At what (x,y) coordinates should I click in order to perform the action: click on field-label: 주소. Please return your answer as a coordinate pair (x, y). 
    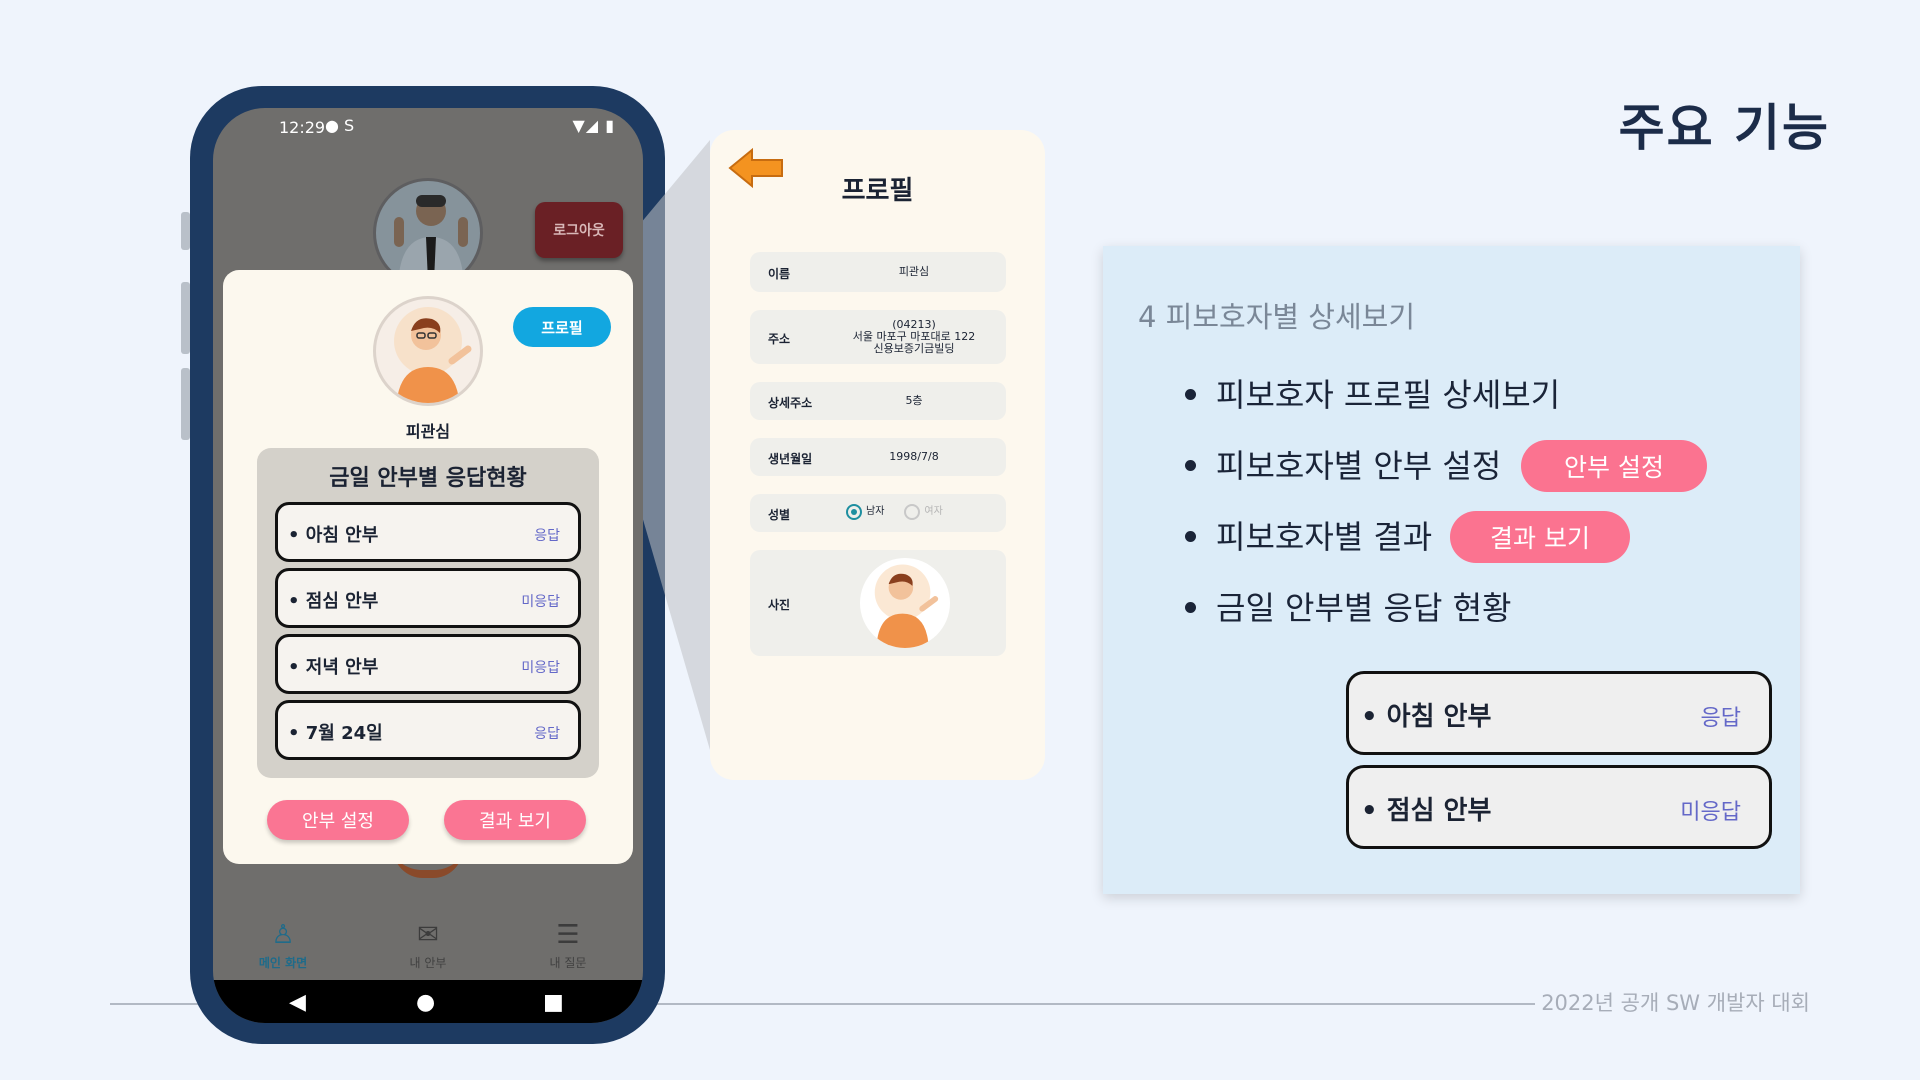
    Looking at the image, I should click on (779, 339).